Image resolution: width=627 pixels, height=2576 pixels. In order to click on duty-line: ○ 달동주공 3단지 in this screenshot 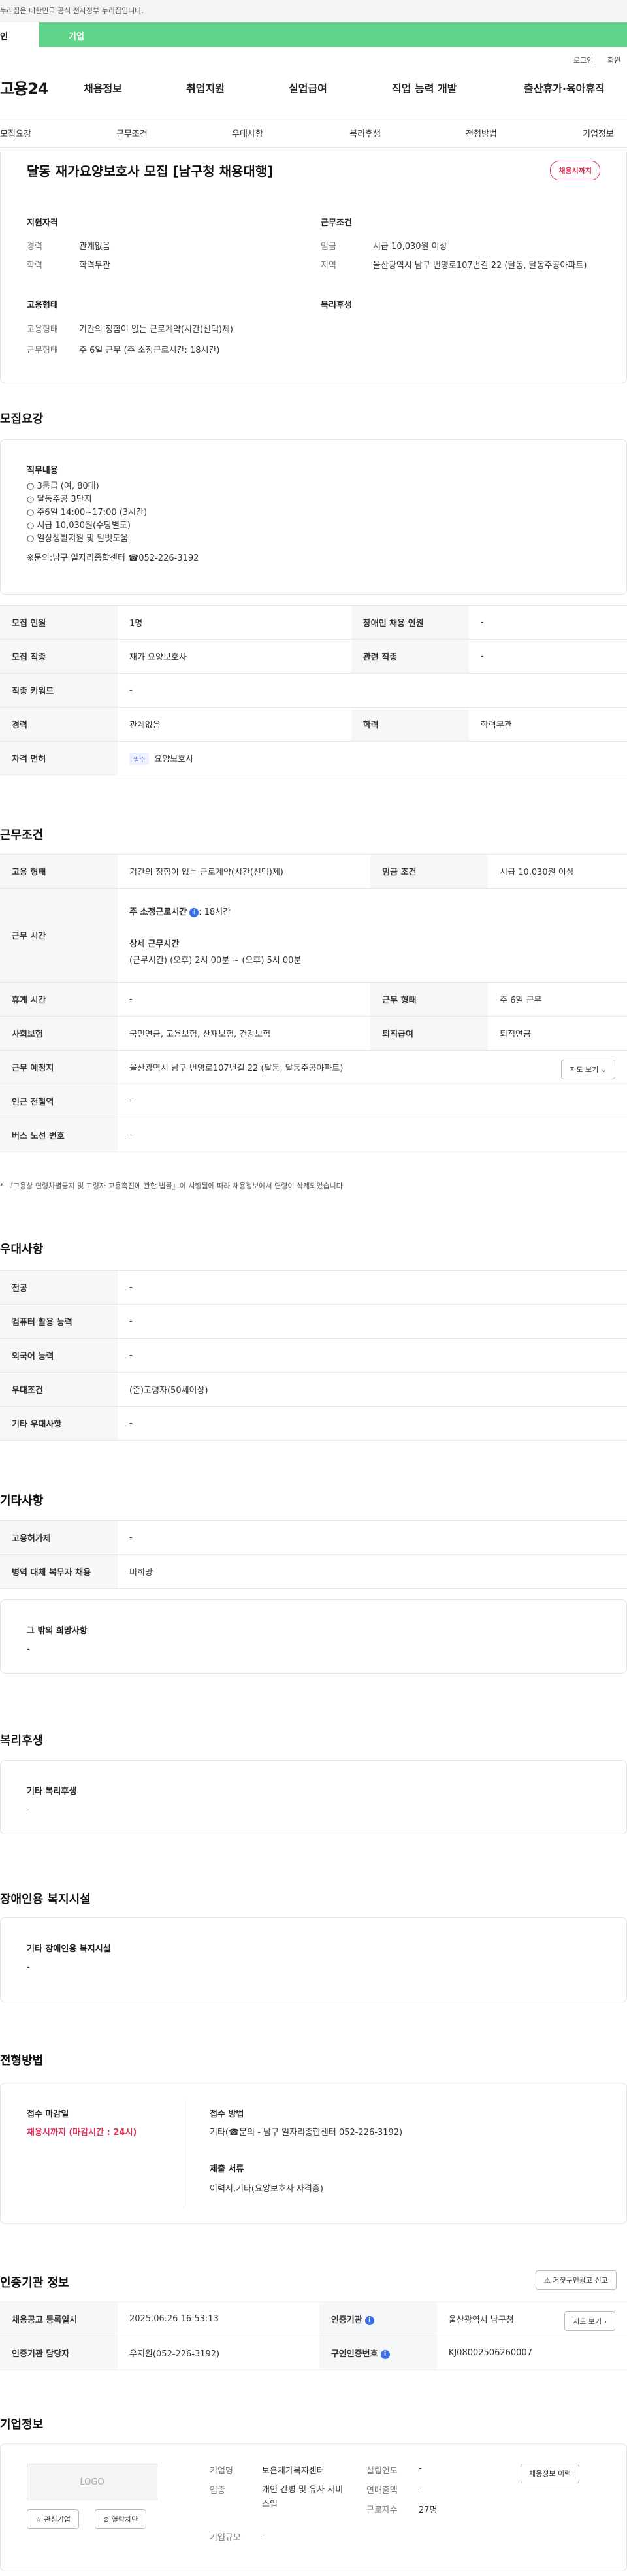, I will do `click(59, 499)`.